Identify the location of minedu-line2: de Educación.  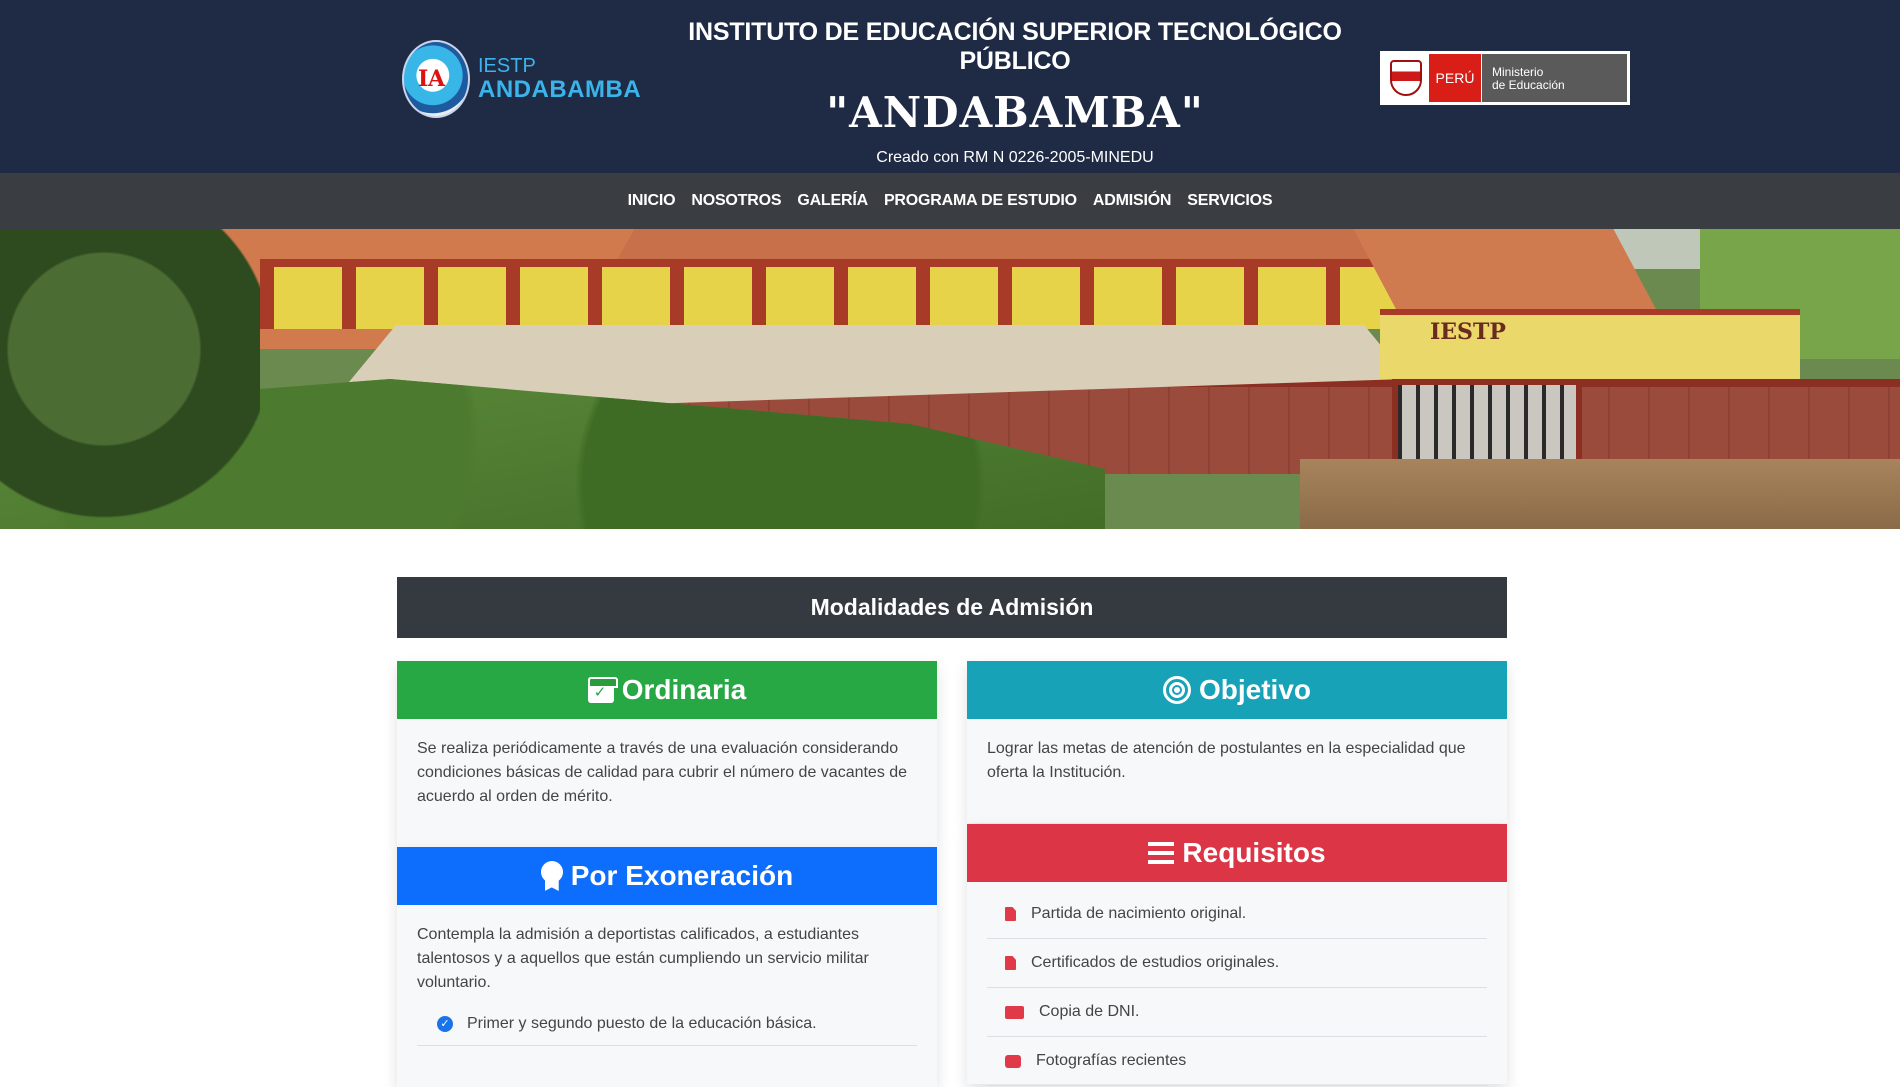
(1528, 85).